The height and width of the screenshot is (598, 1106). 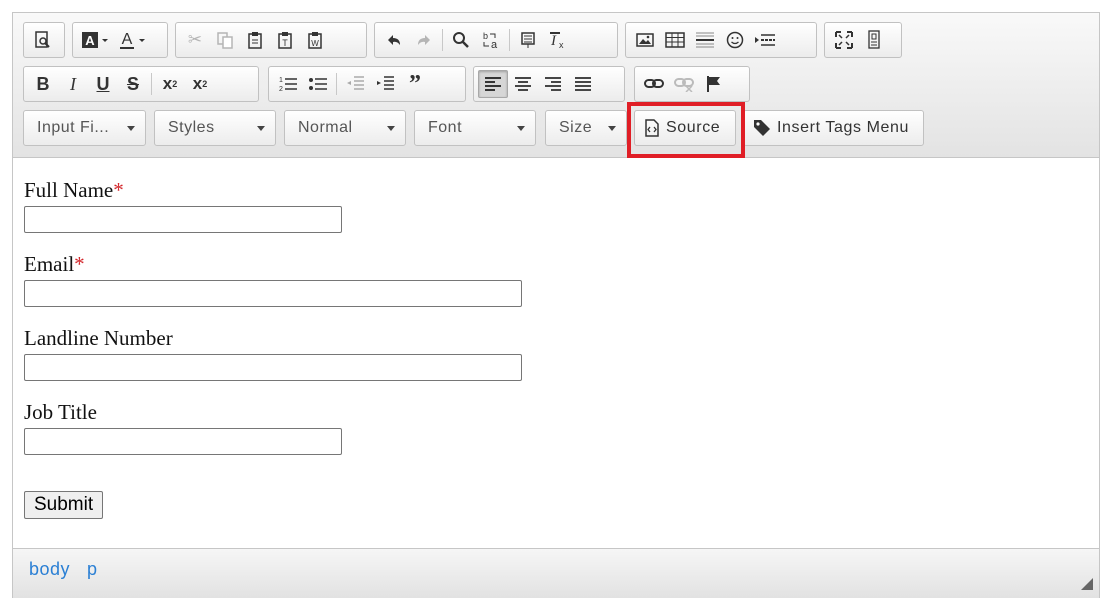 I want to click on source-button: Source, so click(x=685, y=128).